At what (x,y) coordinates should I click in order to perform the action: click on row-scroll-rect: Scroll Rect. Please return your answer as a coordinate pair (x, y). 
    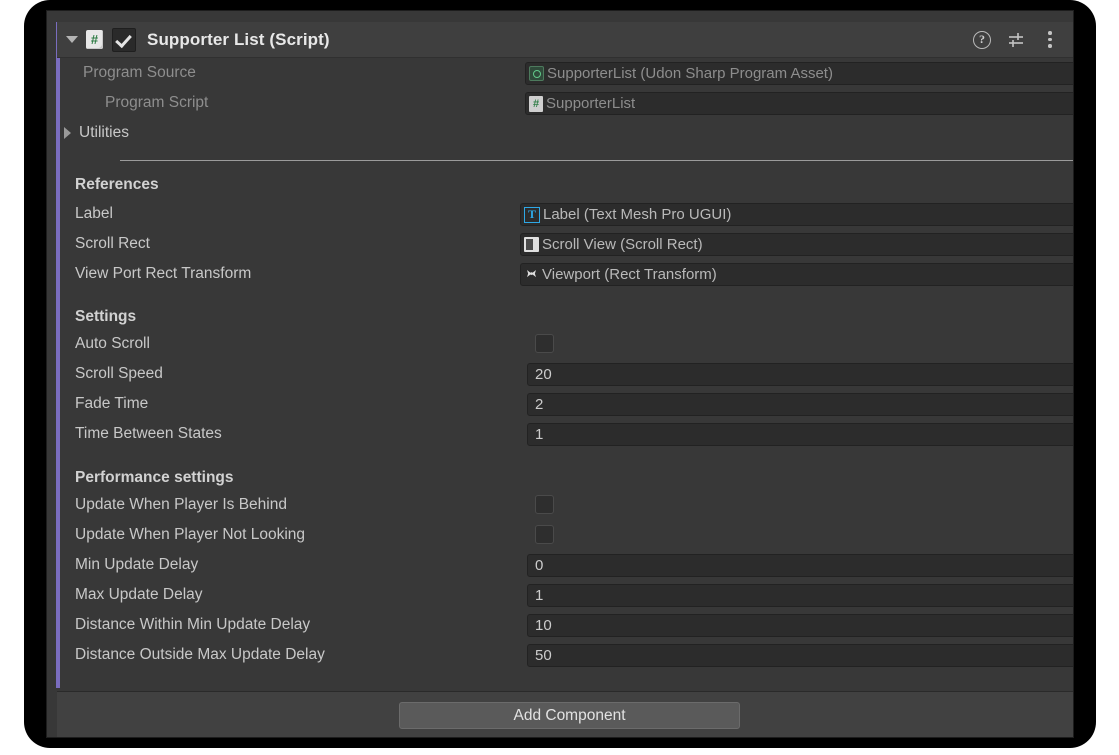
    Looking at the image, I should click on (112, 244).